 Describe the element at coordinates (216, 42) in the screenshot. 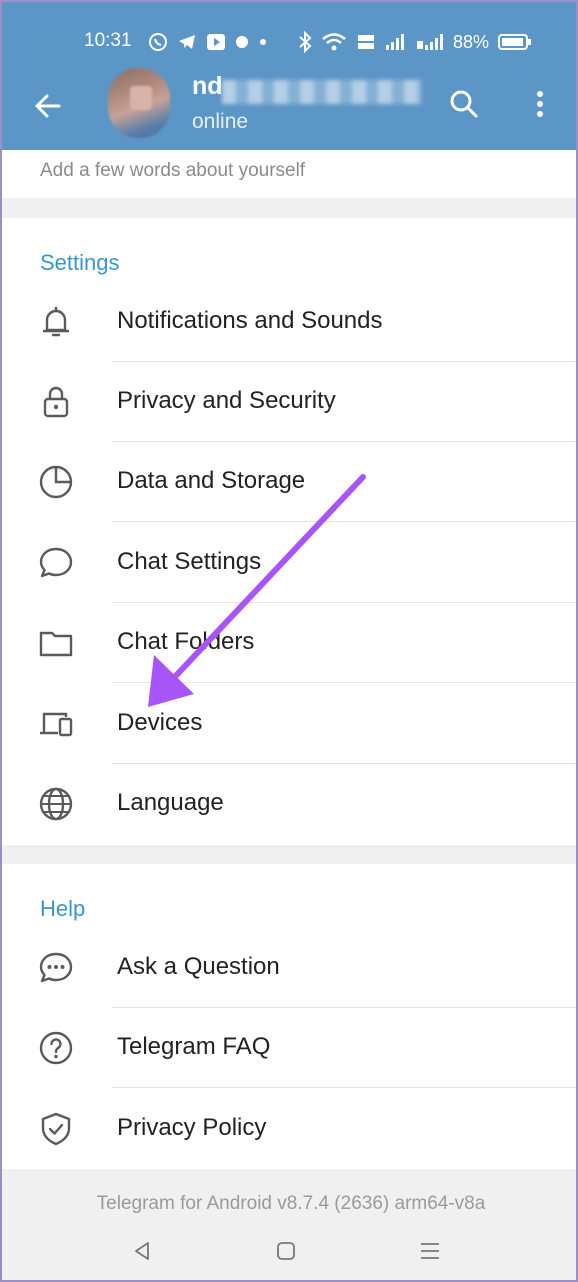

I see `youtube-icon` at that location.